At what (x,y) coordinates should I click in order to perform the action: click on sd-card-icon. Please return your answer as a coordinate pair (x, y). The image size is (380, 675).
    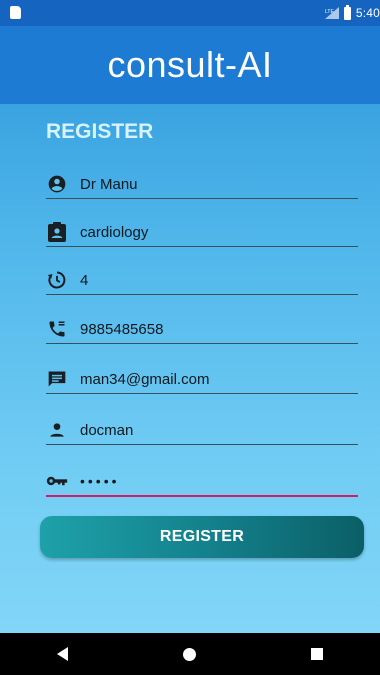
    Looking at the image, I should click on (15, 12).